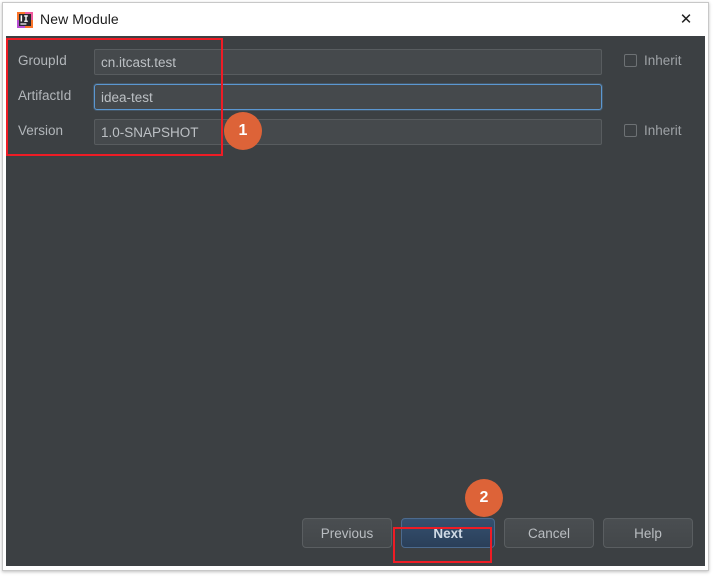 Image resolution: width=715 pixels, height=583 pixels. I want to click on form-row-version: Version Inherit, so click(355, 132).